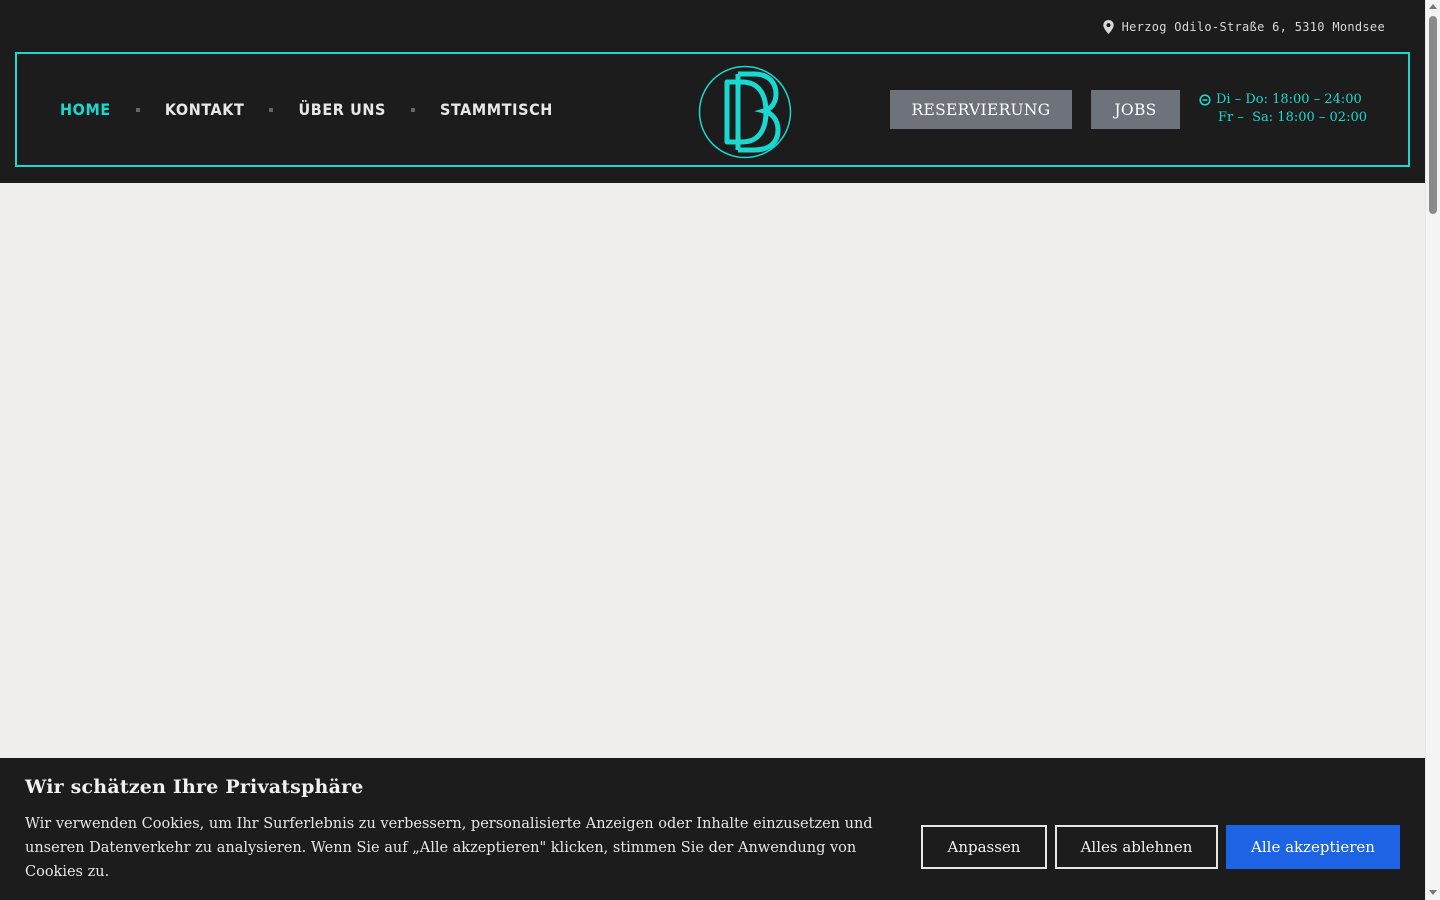 Image resolution: width=1440 pixels, height=900 pixels. I want to click on main-navigation: HOME KONTAKT ÜBER UNS STAMMTISCH, so click(306, 109).